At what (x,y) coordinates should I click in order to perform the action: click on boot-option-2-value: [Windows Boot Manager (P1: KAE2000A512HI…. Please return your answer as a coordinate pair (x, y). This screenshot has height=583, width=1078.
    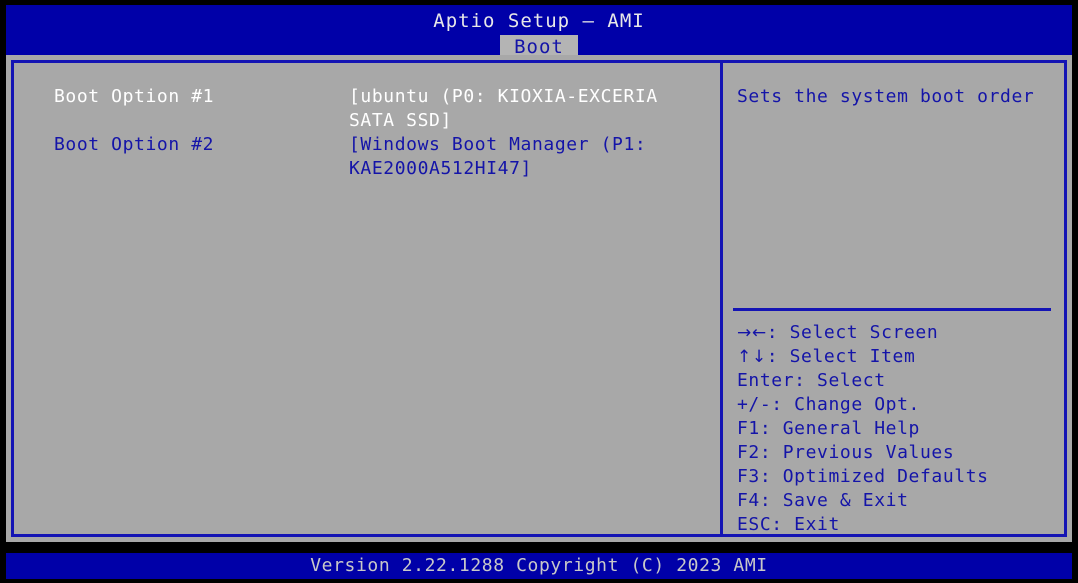
    Looking at the image, I should click on (534, 157).